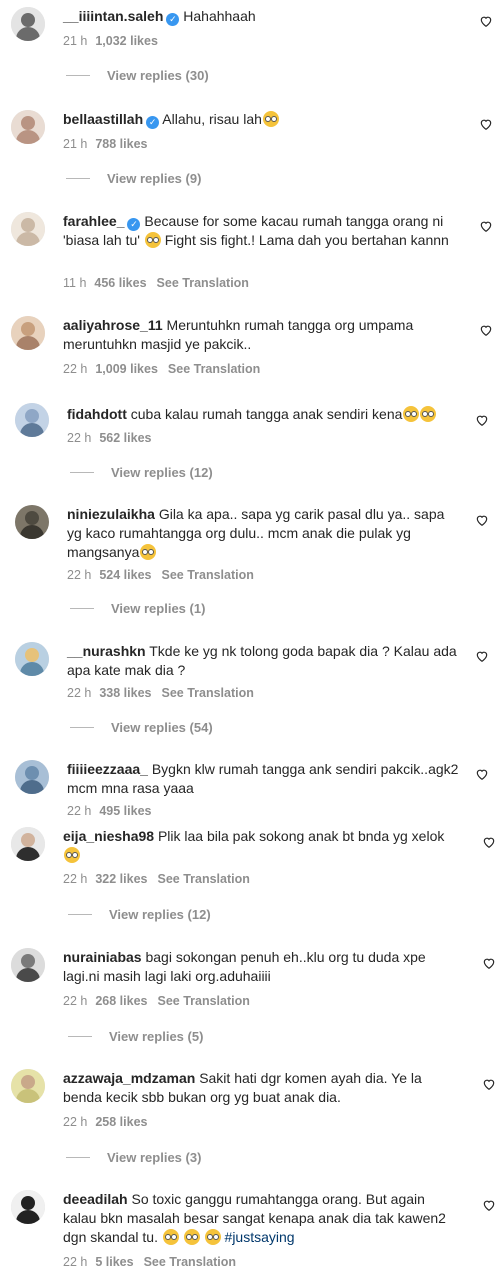 This screenshot has height=1269, width=500. I want to click on likes-count: 456 likes, so click(120, 283).